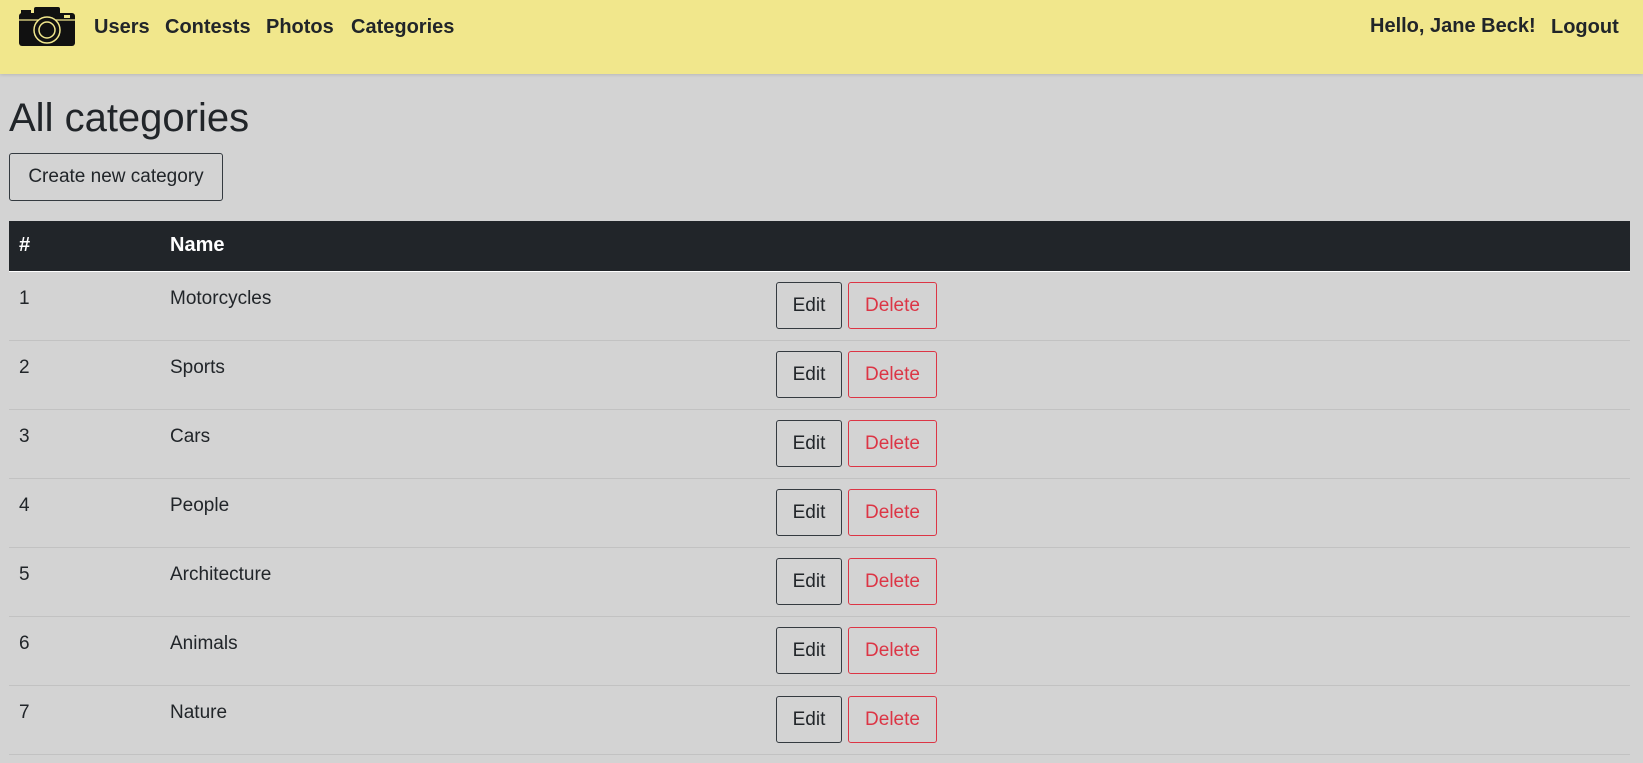  What do you see at coordinates (200, 505) in the screenshot?
I see `category-name: People` at bounding box center [200, 505].